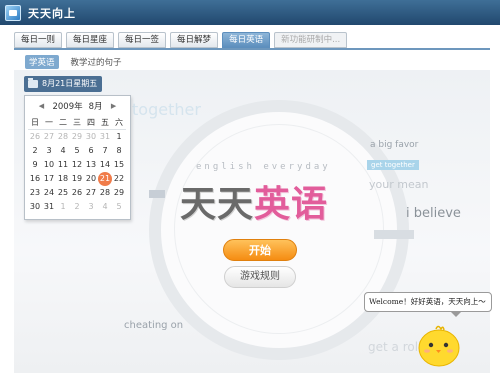 The image size is (500, 373). What do you see at coordinates (42, 62) in the screenshot?
I see `subtab-learn-english: 学英语` at bounding box center [42, 62].